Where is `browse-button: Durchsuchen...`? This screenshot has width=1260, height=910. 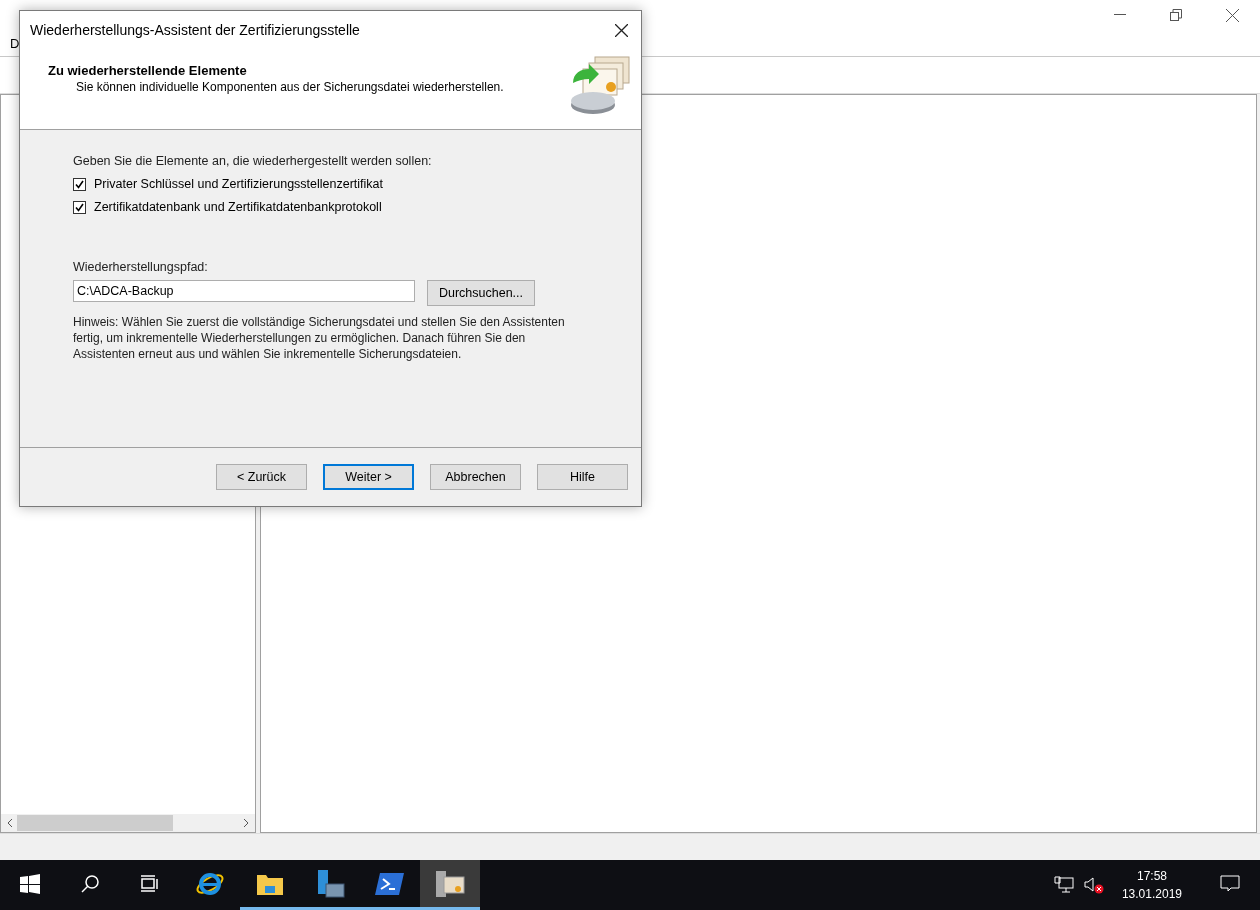 browse-button: Durchsuchen... is located at coordinates (481, 293).